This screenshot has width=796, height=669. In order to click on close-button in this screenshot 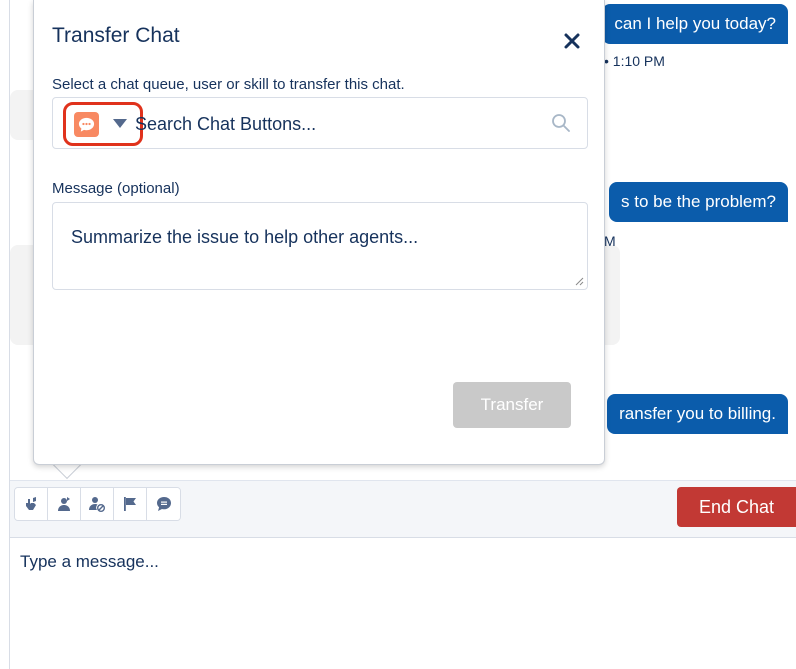, I will do `click(572, 41)`.